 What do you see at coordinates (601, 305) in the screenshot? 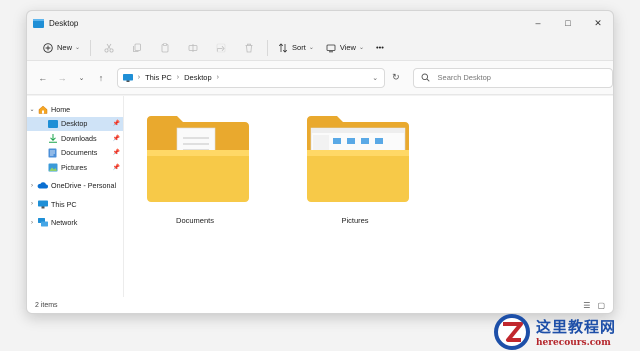
I see `tiles-view-icon: ▢` at bounding box center [601, 305].